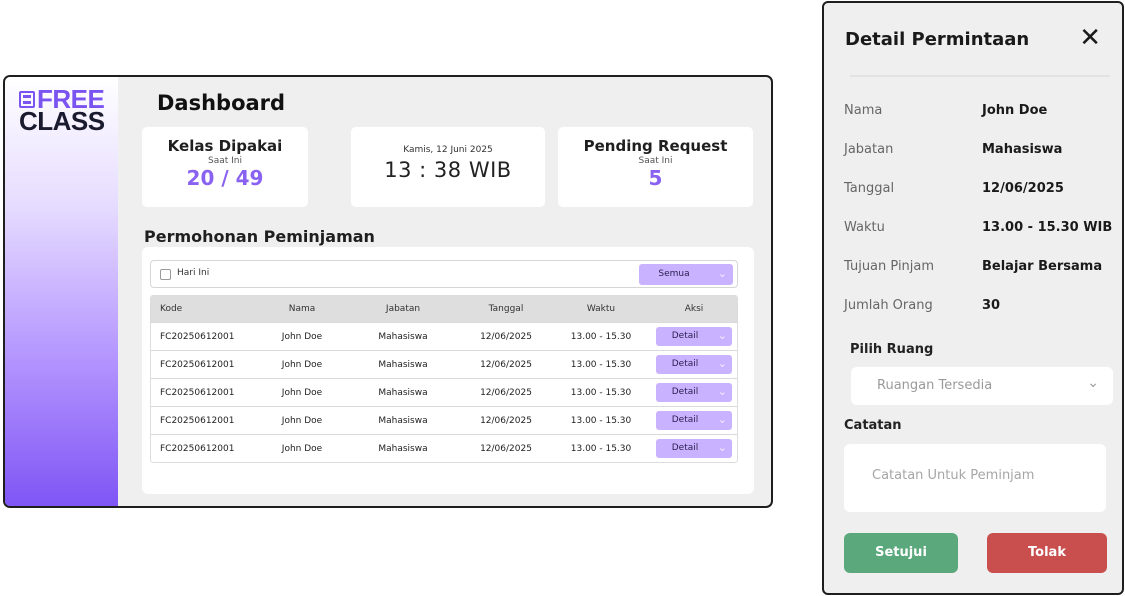  What do you see at coordinates (193, 273) in the screenshot?
I see `today-checkbox-label: Hari Ini` at bounding box center [193, 273].